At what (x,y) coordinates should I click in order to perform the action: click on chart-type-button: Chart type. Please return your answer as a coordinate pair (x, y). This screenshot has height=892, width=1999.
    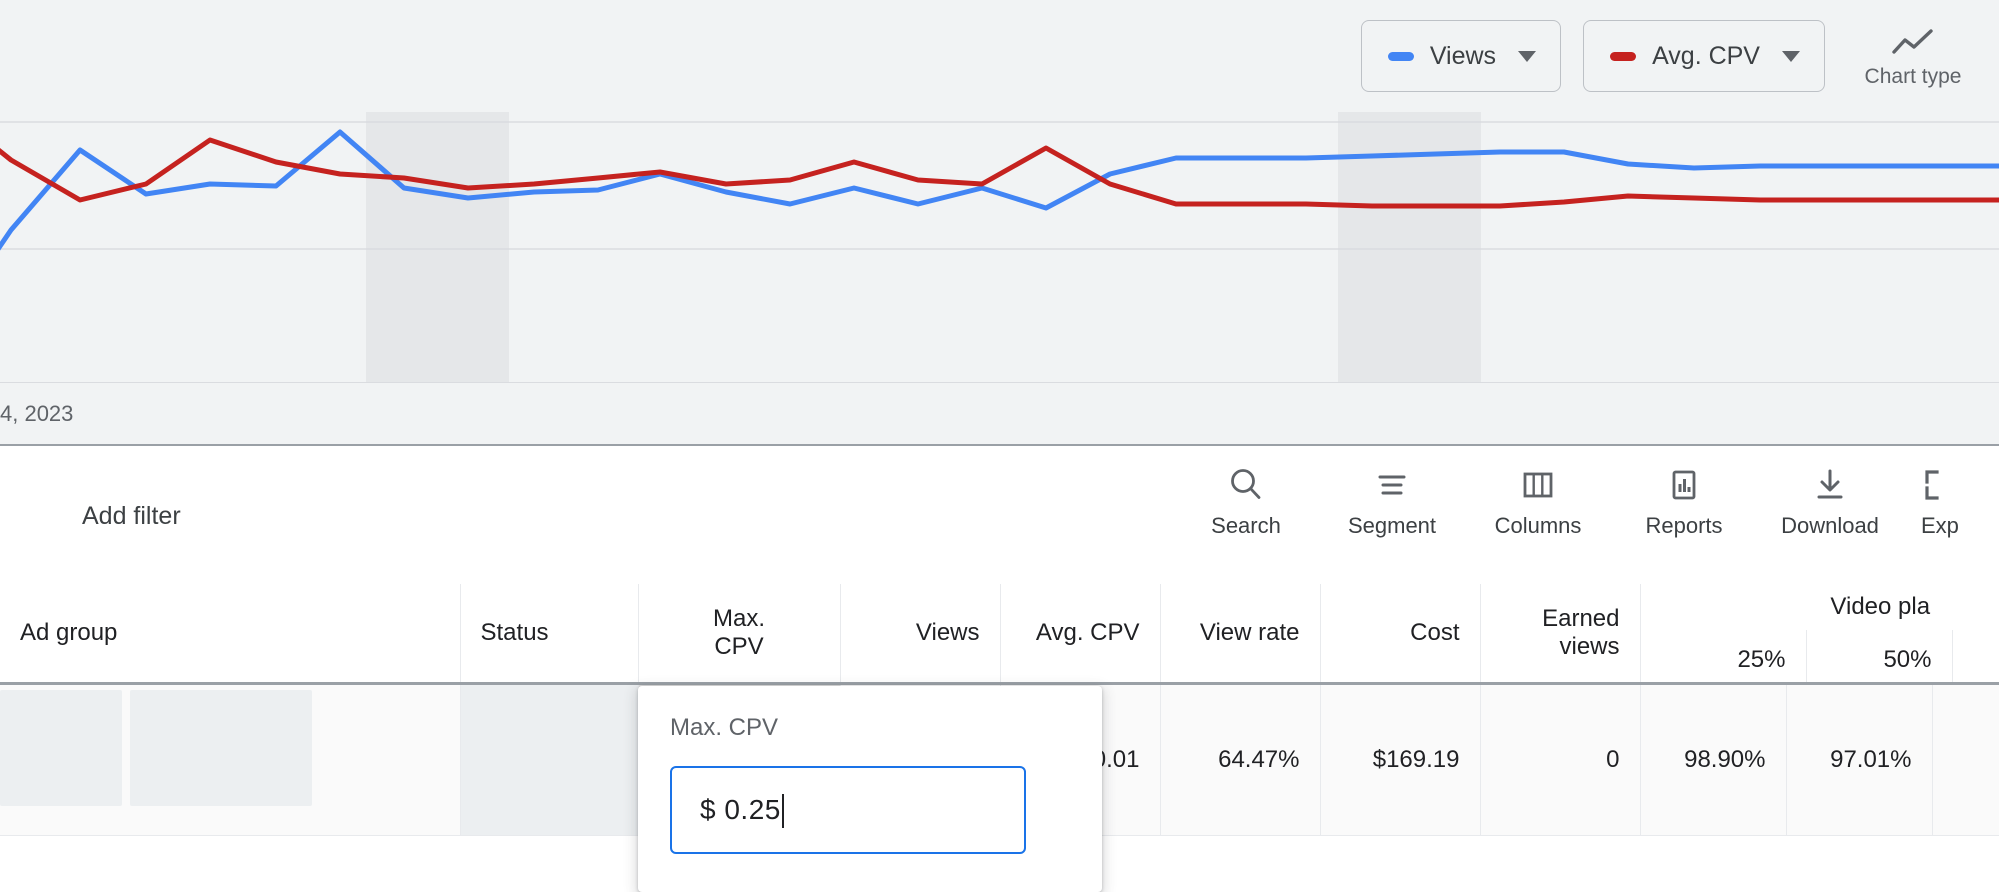
    Looking at the image, I should click on (1913, 56).